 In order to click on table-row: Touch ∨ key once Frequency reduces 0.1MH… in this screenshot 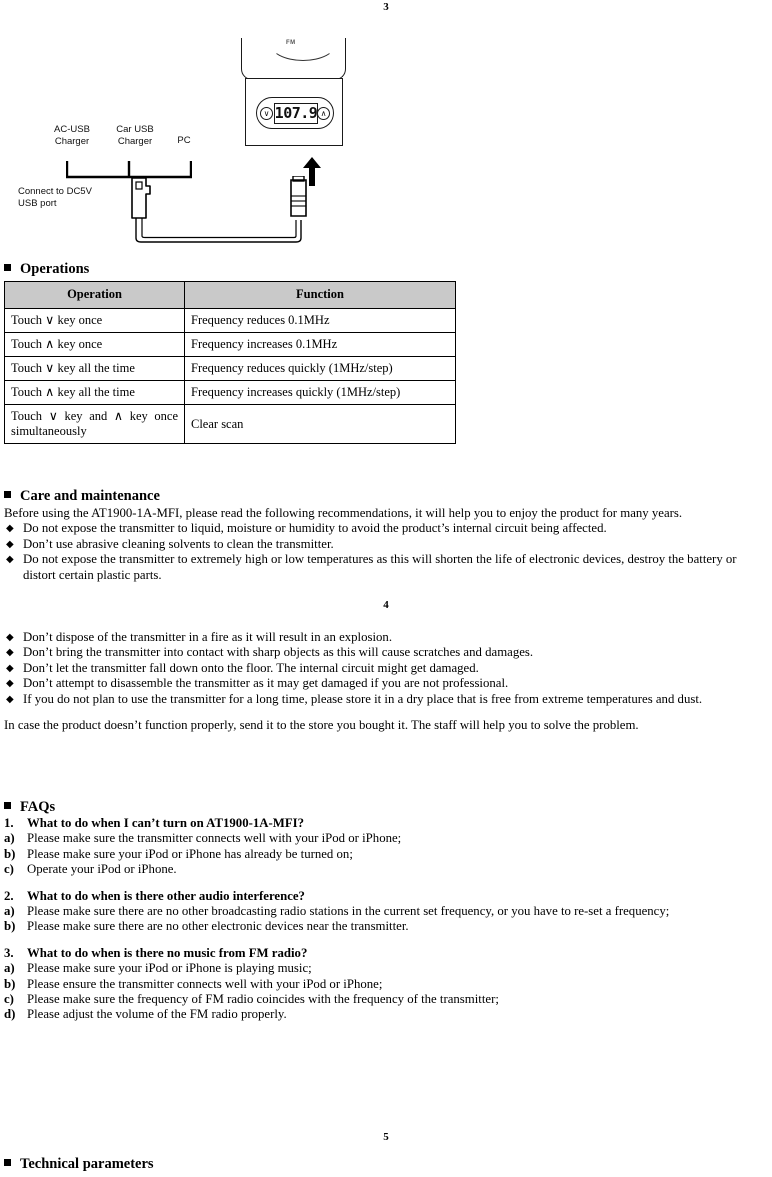, I will do `click(230, 320)`.